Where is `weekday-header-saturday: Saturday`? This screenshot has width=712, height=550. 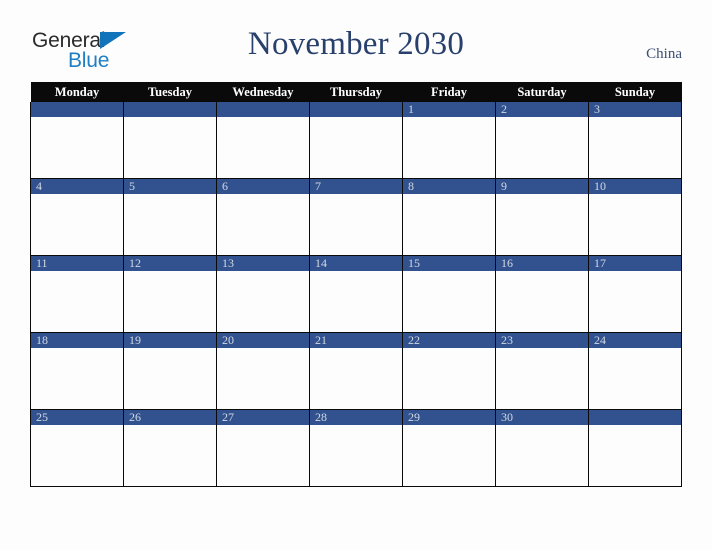
weekday-header-saturday: Saturday is located at coordinates (542, 92).